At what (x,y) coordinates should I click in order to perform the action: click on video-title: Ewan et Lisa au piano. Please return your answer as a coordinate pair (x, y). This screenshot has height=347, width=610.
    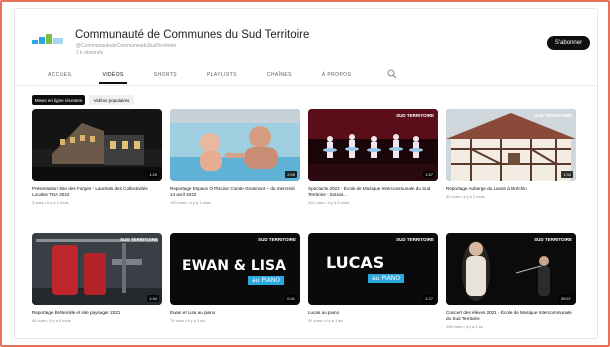
    Looking at the image, I should click on (233, 313).